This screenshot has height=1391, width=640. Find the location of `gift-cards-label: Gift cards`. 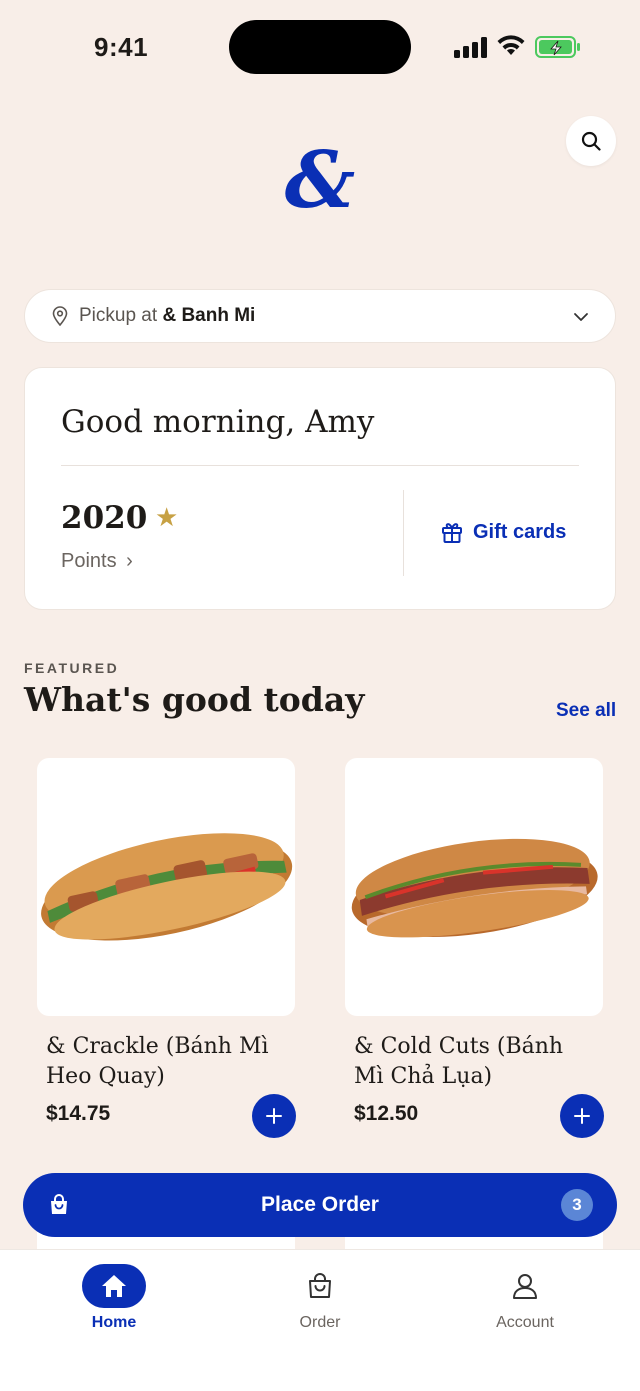

gift-cards-label: Gift cards is located at coordinates (520, 531).